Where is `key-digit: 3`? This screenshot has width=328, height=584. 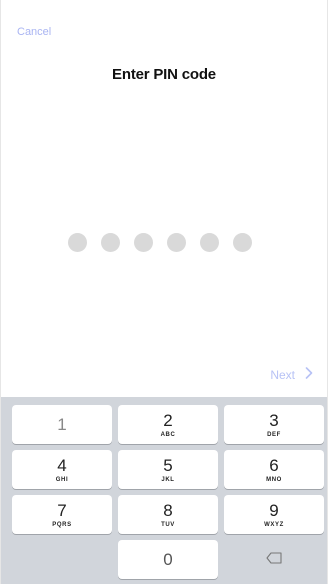 key-digit: 3 is located at coordinates (274, 420).